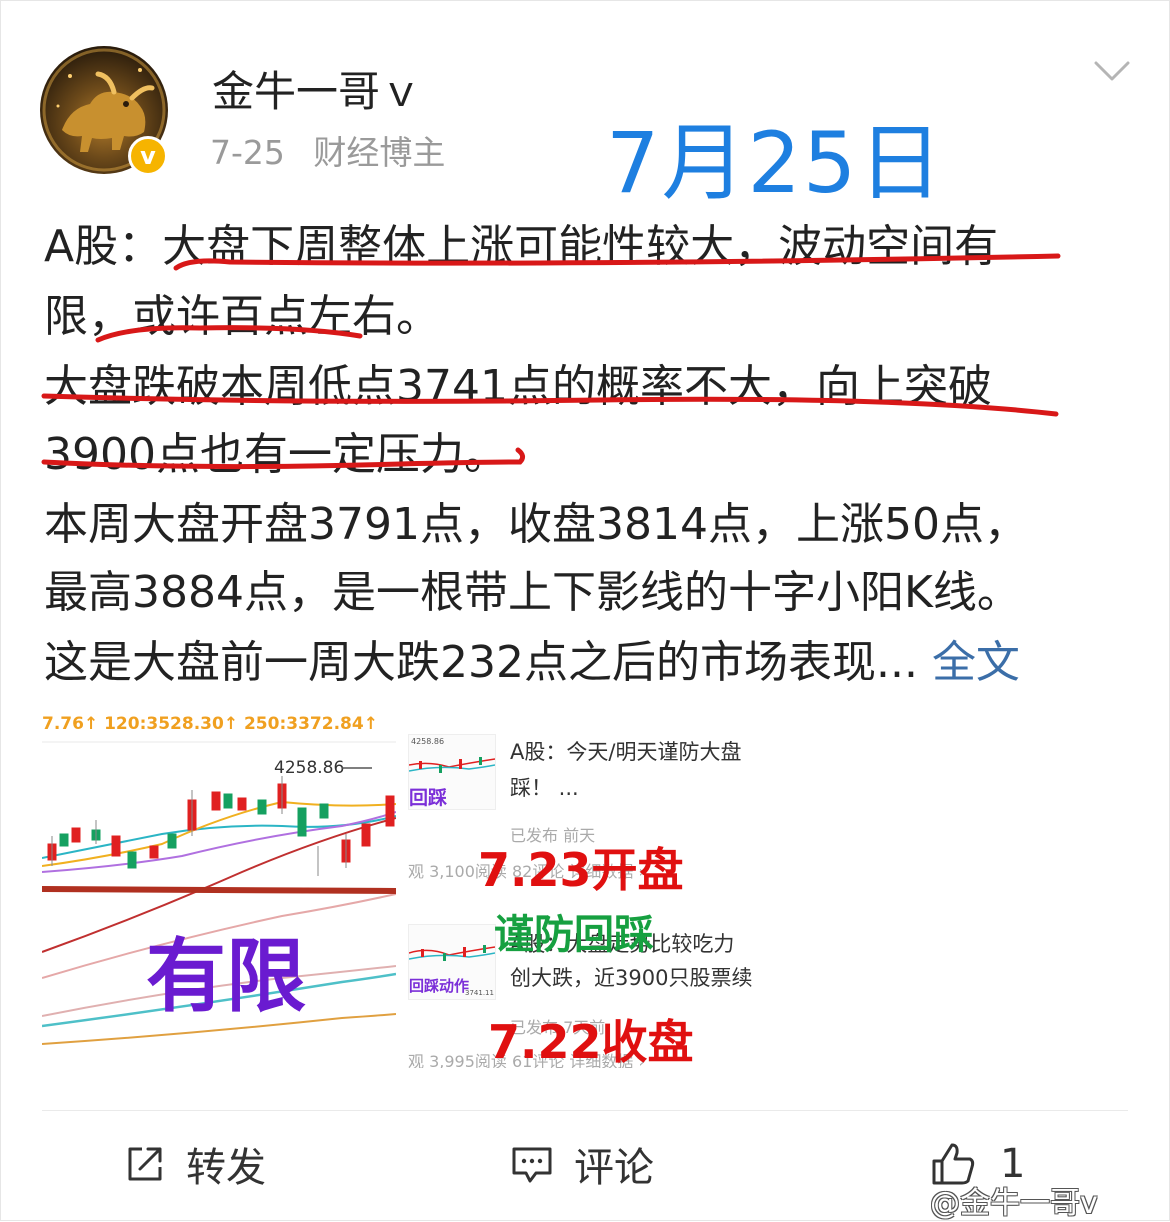 This screenshot has height=1222, width=1170. Describe the element at coordinates (518, 386) in the screenshot. I see `post-text-line: 大盘跌破本周低点3741点的概率不大，向上突破` at that location.